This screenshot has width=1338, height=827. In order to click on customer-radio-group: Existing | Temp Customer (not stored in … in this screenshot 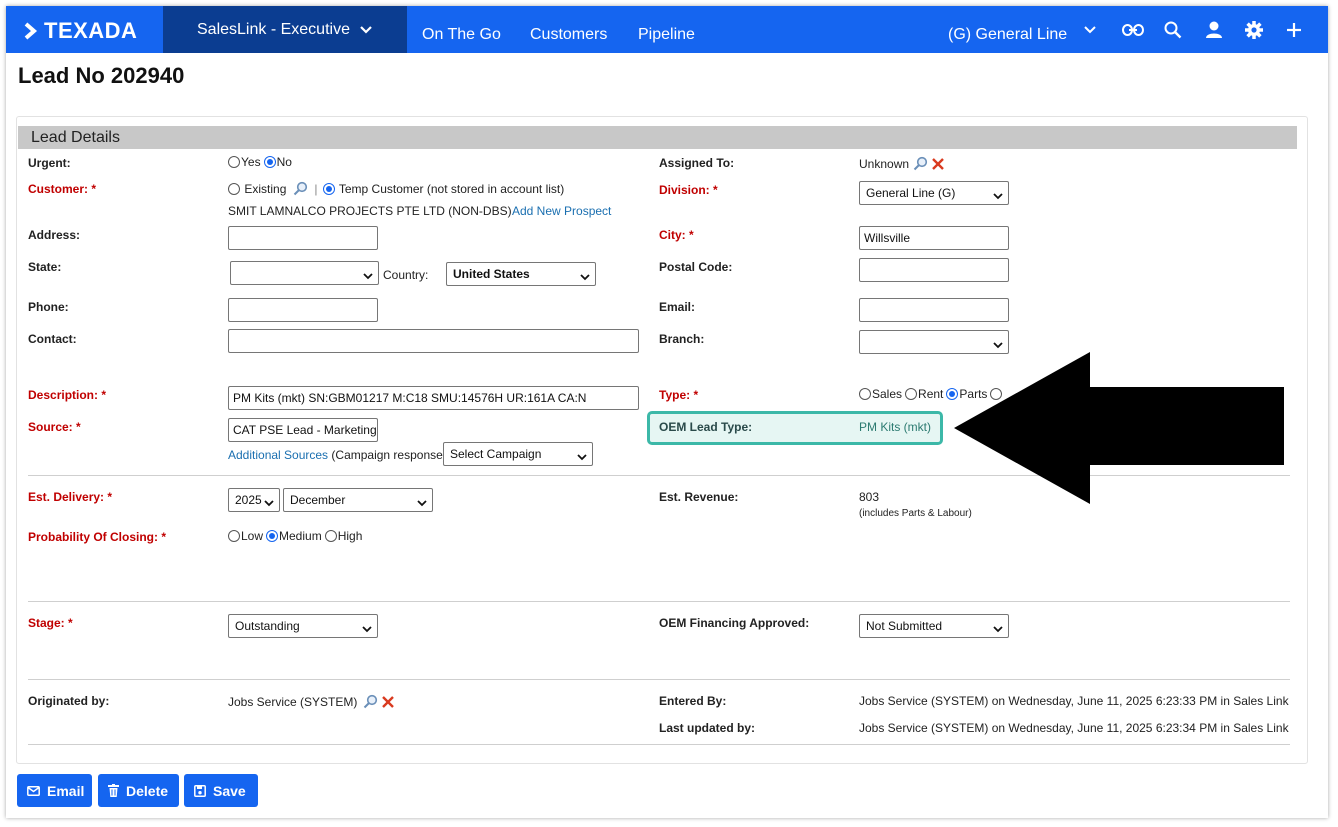, I will do `click(397, 188)`.